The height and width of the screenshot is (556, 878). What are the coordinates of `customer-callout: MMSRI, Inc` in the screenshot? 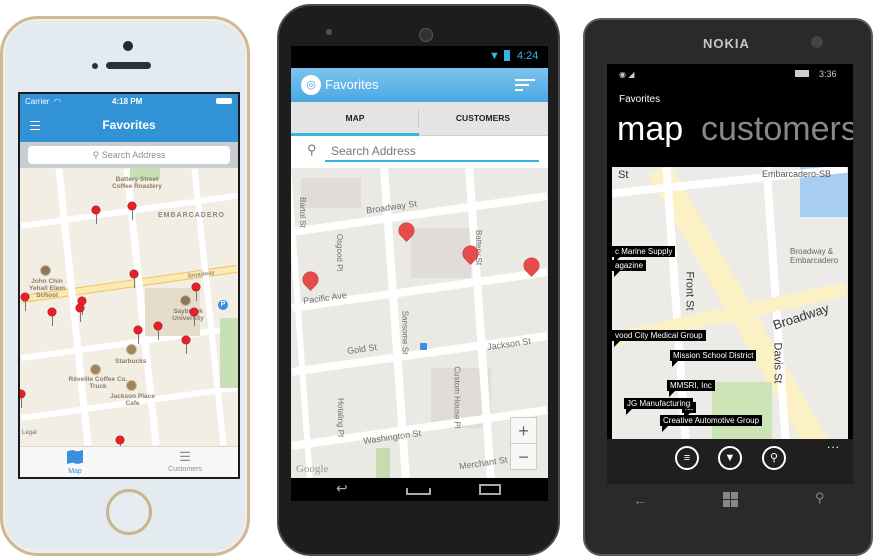 It's located at (691, 388).